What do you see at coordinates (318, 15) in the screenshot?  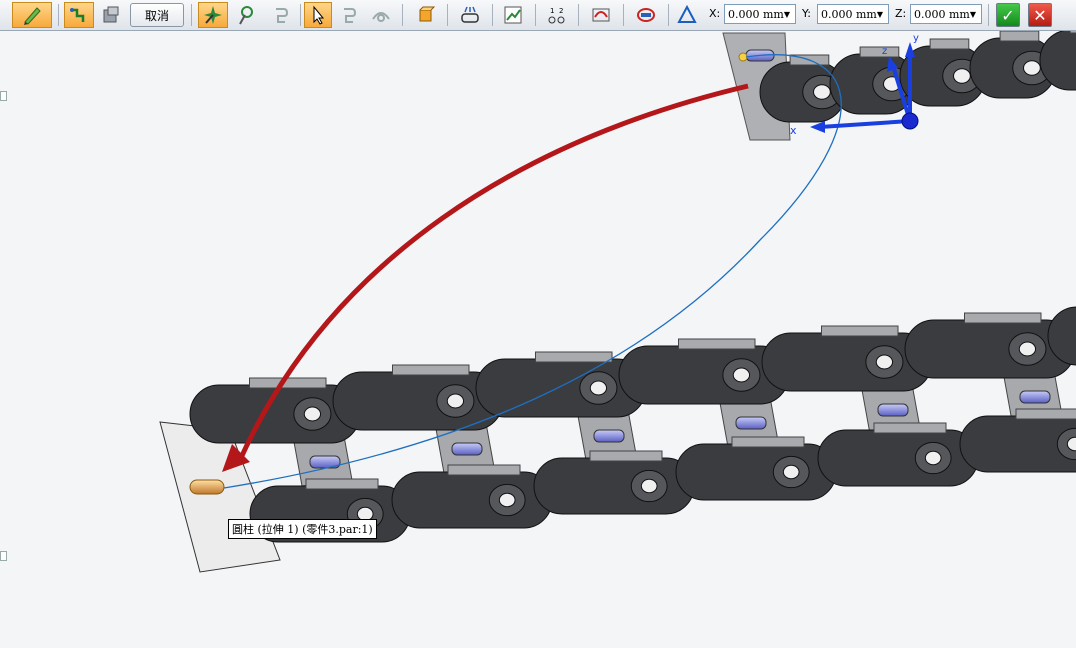 I see `arrow-select-icon` at bounding box center [318, 15].